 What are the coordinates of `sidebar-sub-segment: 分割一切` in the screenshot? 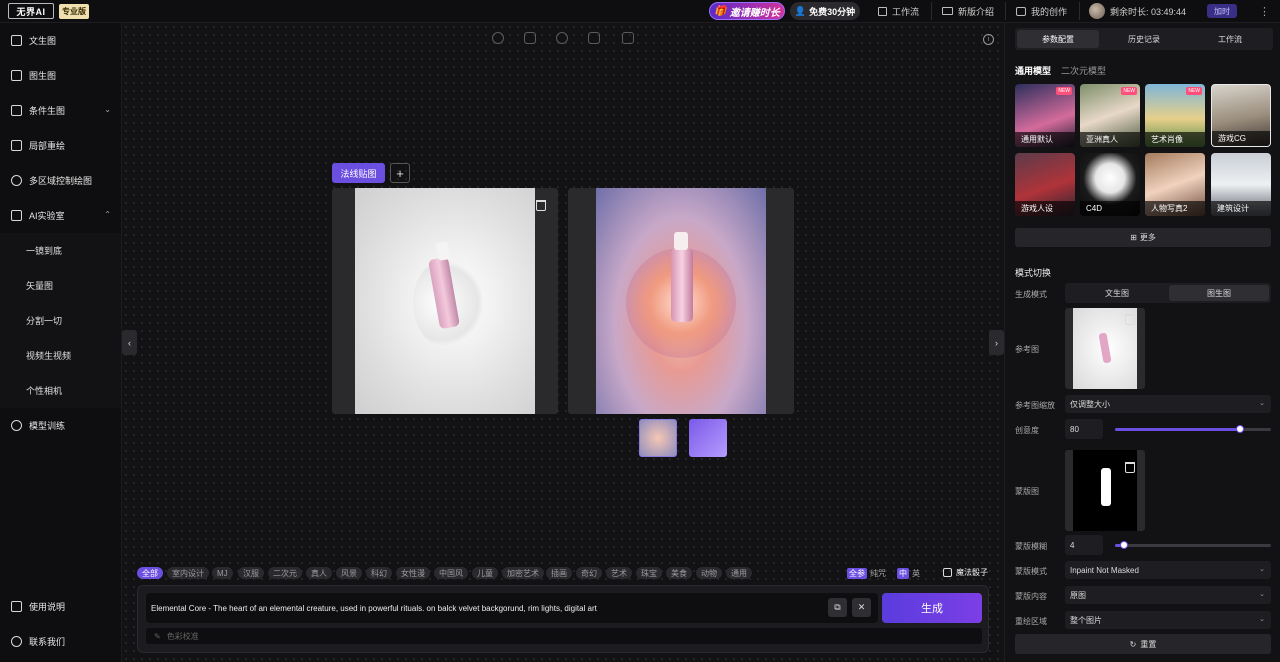 It's located at (60, 320).